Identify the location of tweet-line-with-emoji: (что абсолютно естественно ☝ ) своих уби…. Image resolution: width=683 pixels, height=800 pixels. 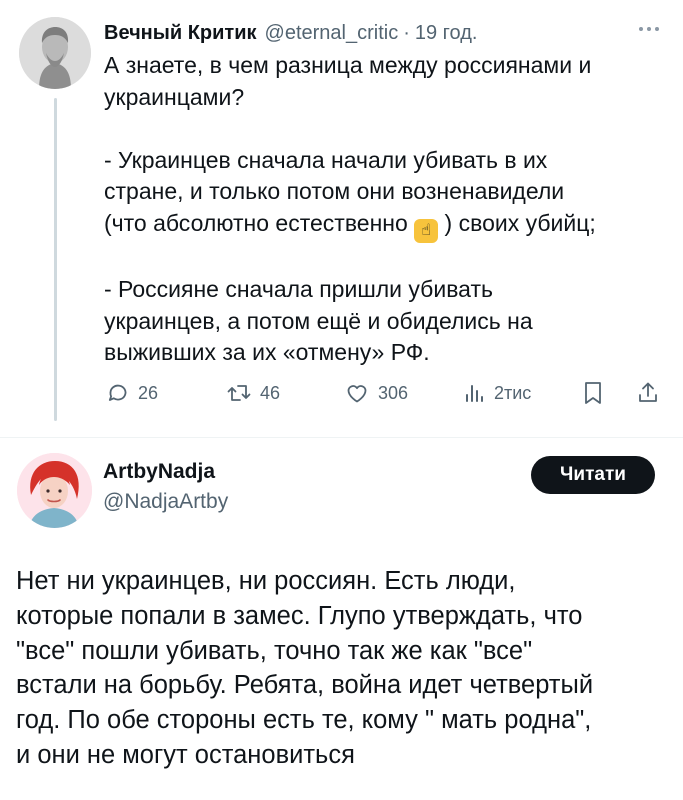
(384, 225).